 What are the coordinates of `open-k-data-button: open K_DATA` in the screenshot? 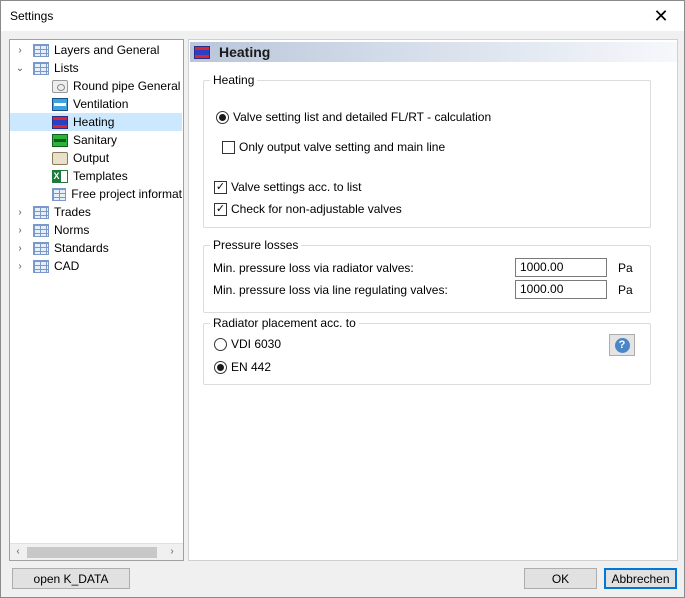 It's located at (71, 578).